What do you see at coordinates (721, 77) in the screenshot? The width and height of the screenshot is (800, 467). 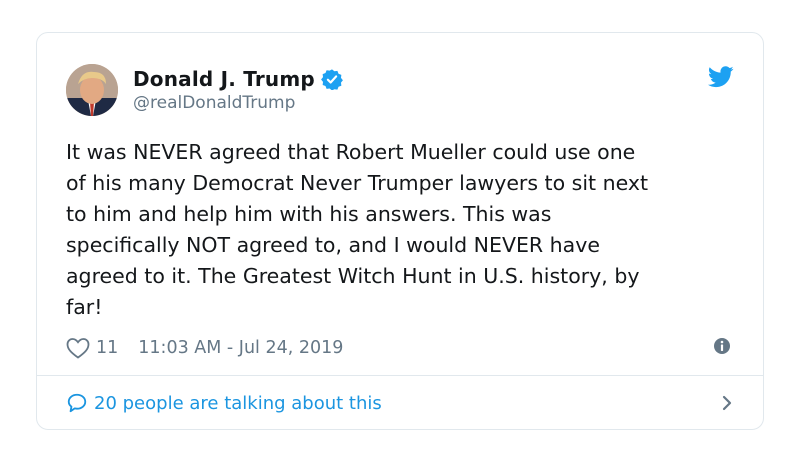 I see `twitter-bird-icon` at bounding box center [721, 77].